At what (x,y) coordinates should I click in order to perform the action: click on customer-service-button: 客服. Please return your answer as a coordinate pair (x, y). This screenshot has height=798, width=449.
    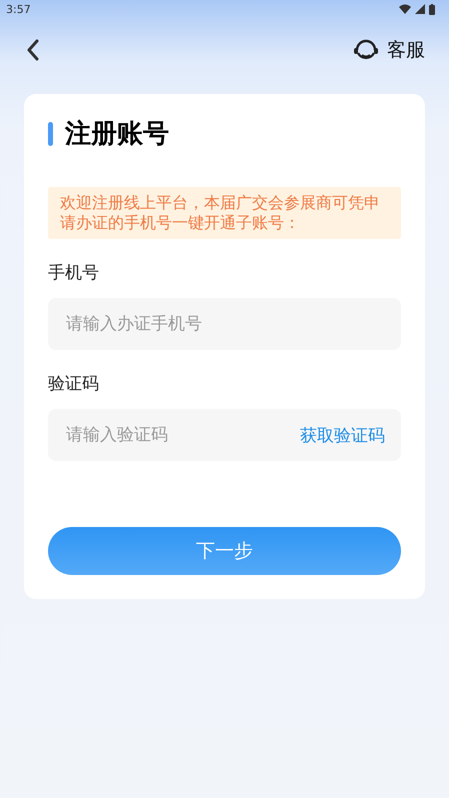
    Looking at the image, I should click on (389, 50).